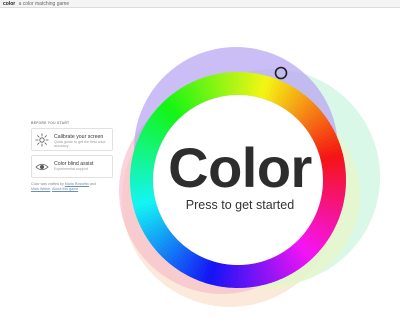 This screenshot has width=400, height=318. I want to click on panel-heading: Before you start, so click(50, 123).